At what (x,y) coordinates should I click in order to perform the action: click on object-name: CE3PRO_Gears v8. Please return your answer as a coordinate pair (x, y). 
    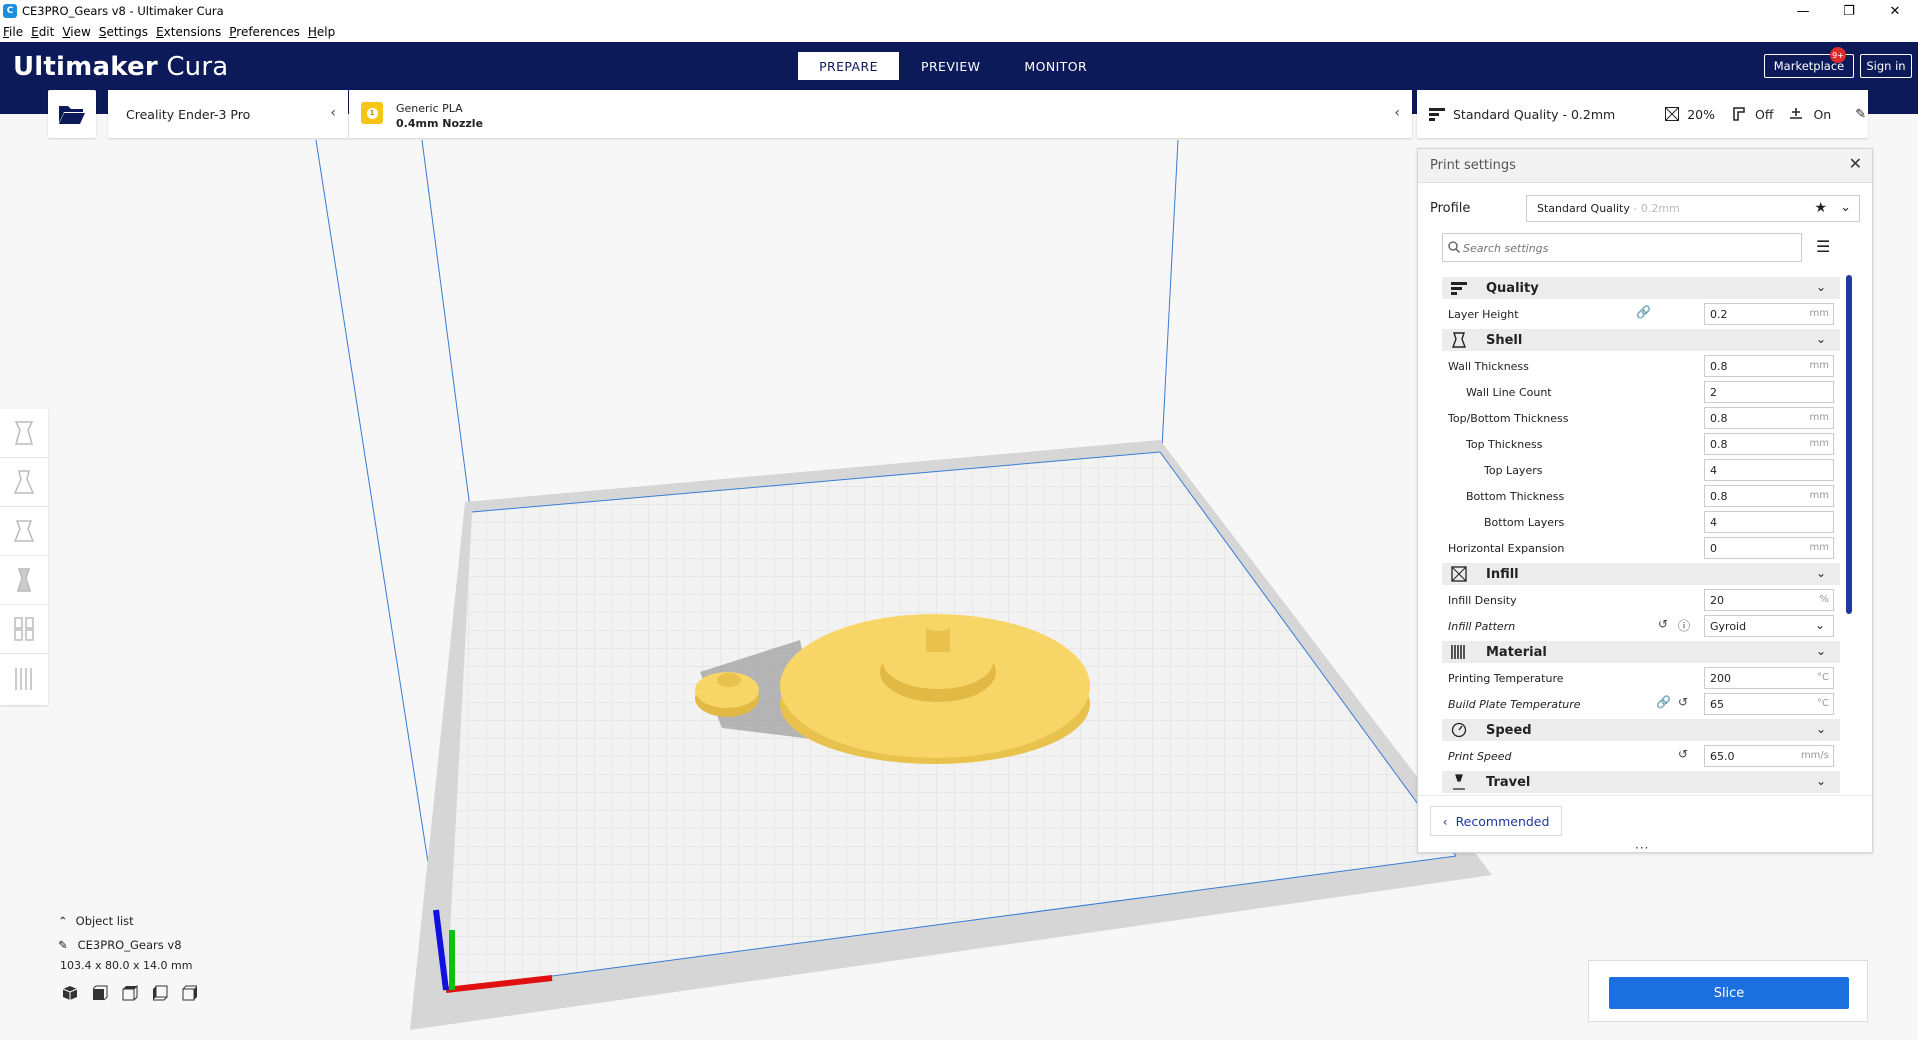
    Looking at the image, I should click on (129, 945).